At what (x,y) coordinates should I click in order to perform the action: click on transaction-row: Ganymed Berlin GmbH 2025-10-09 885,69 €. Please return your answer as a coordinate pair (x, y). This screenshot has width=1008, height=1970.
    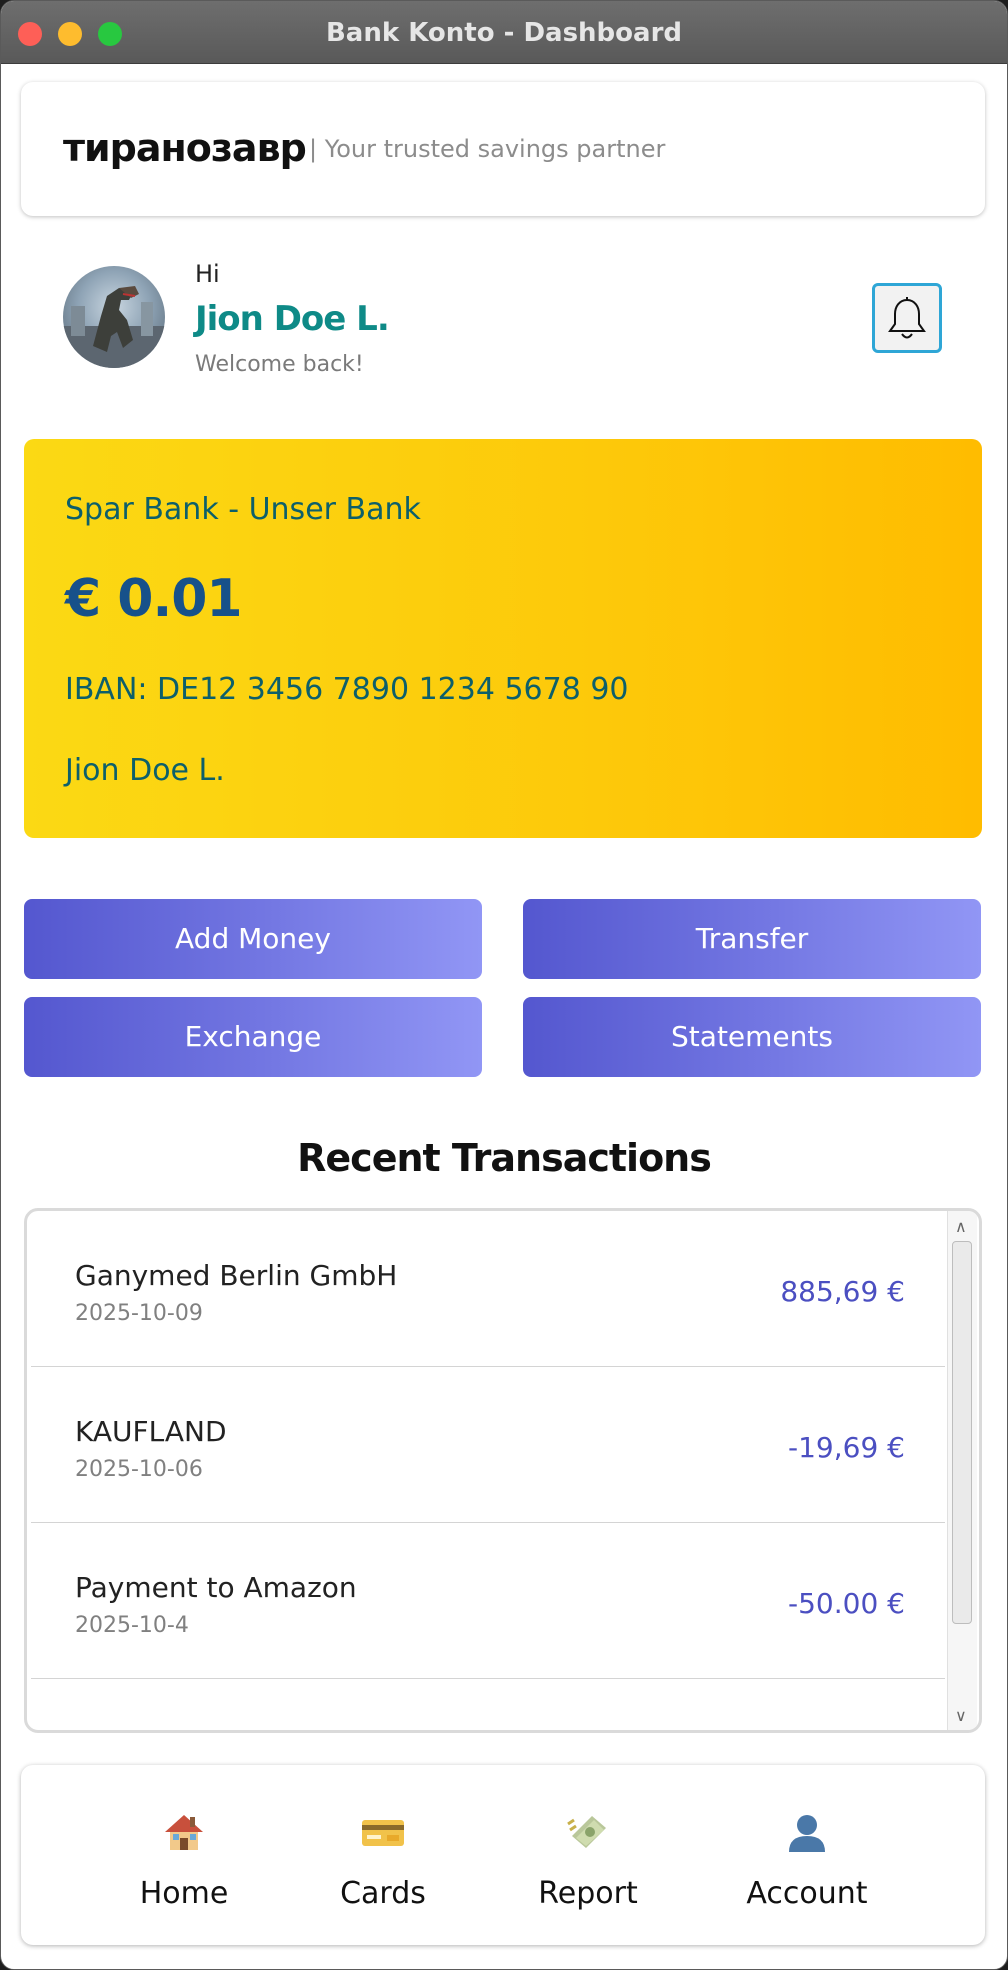
    Looking at the image, I should click on (488, 1289).